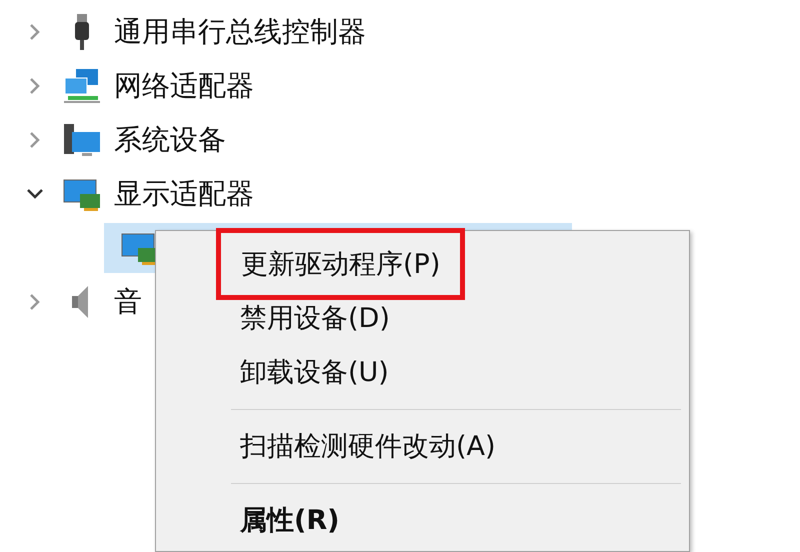 The image size is (800, 552). What do you see at coordinates (240, 32) in the screenshot?
I see `tree-item-label: 通用串行总线控制器` at bounding box center [240, 32].